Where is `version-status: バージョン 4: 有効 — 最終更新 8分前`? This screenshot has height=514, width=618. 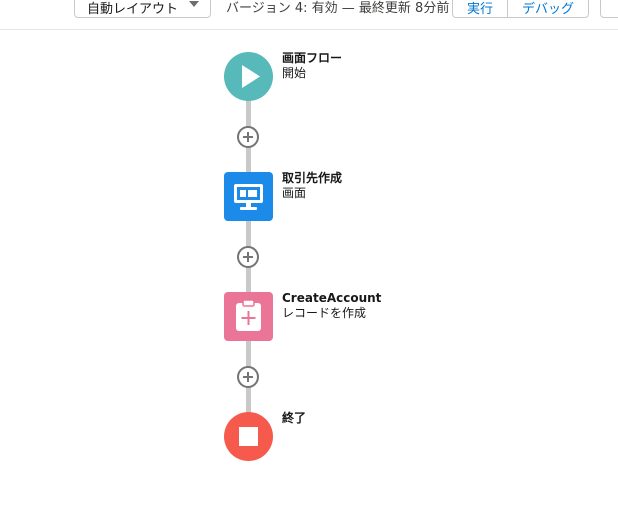
version-status: バージョン 4: 有効 — 最終更新 8分前 is located at coordinates (338, 8).